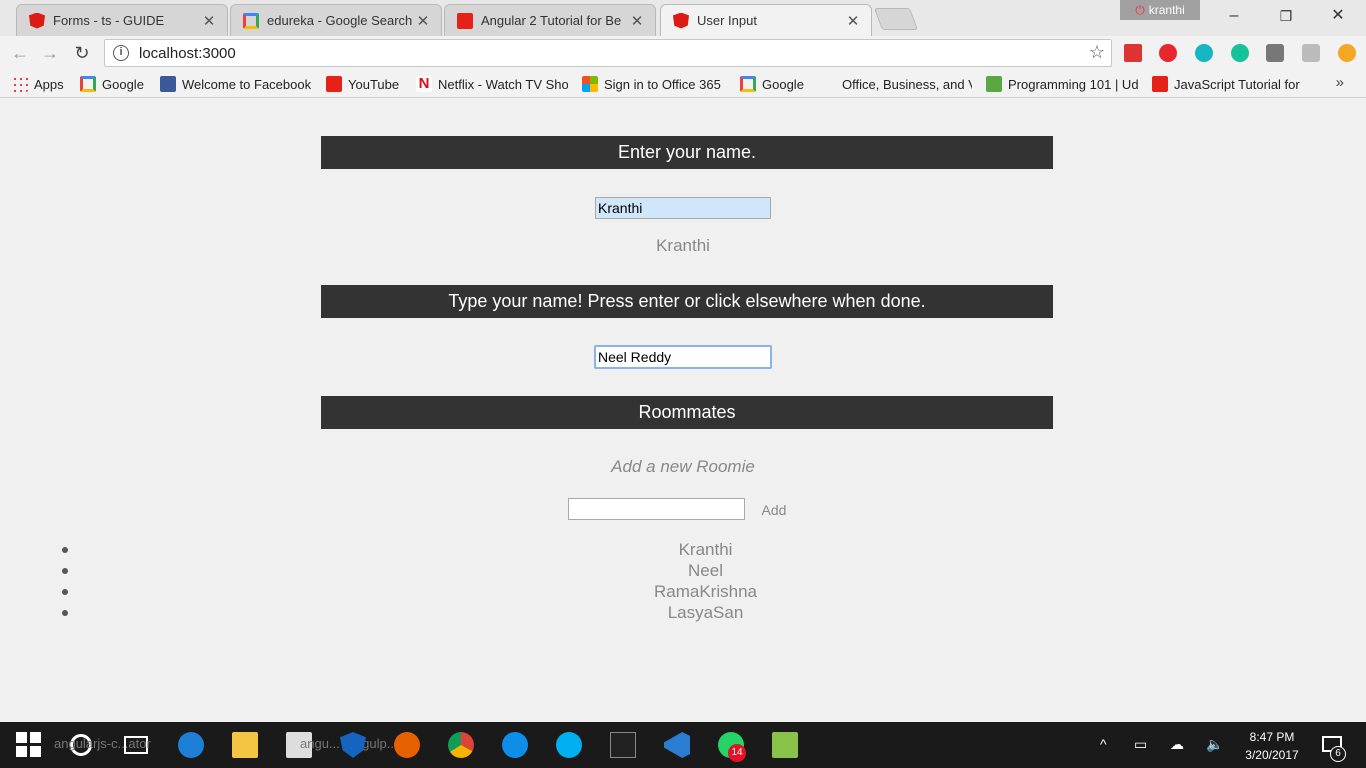  What do you see at coordinates (1214, 744) in the screenshot?
I see `volume-icon: 🔈` at bounding box center [1214, 744].